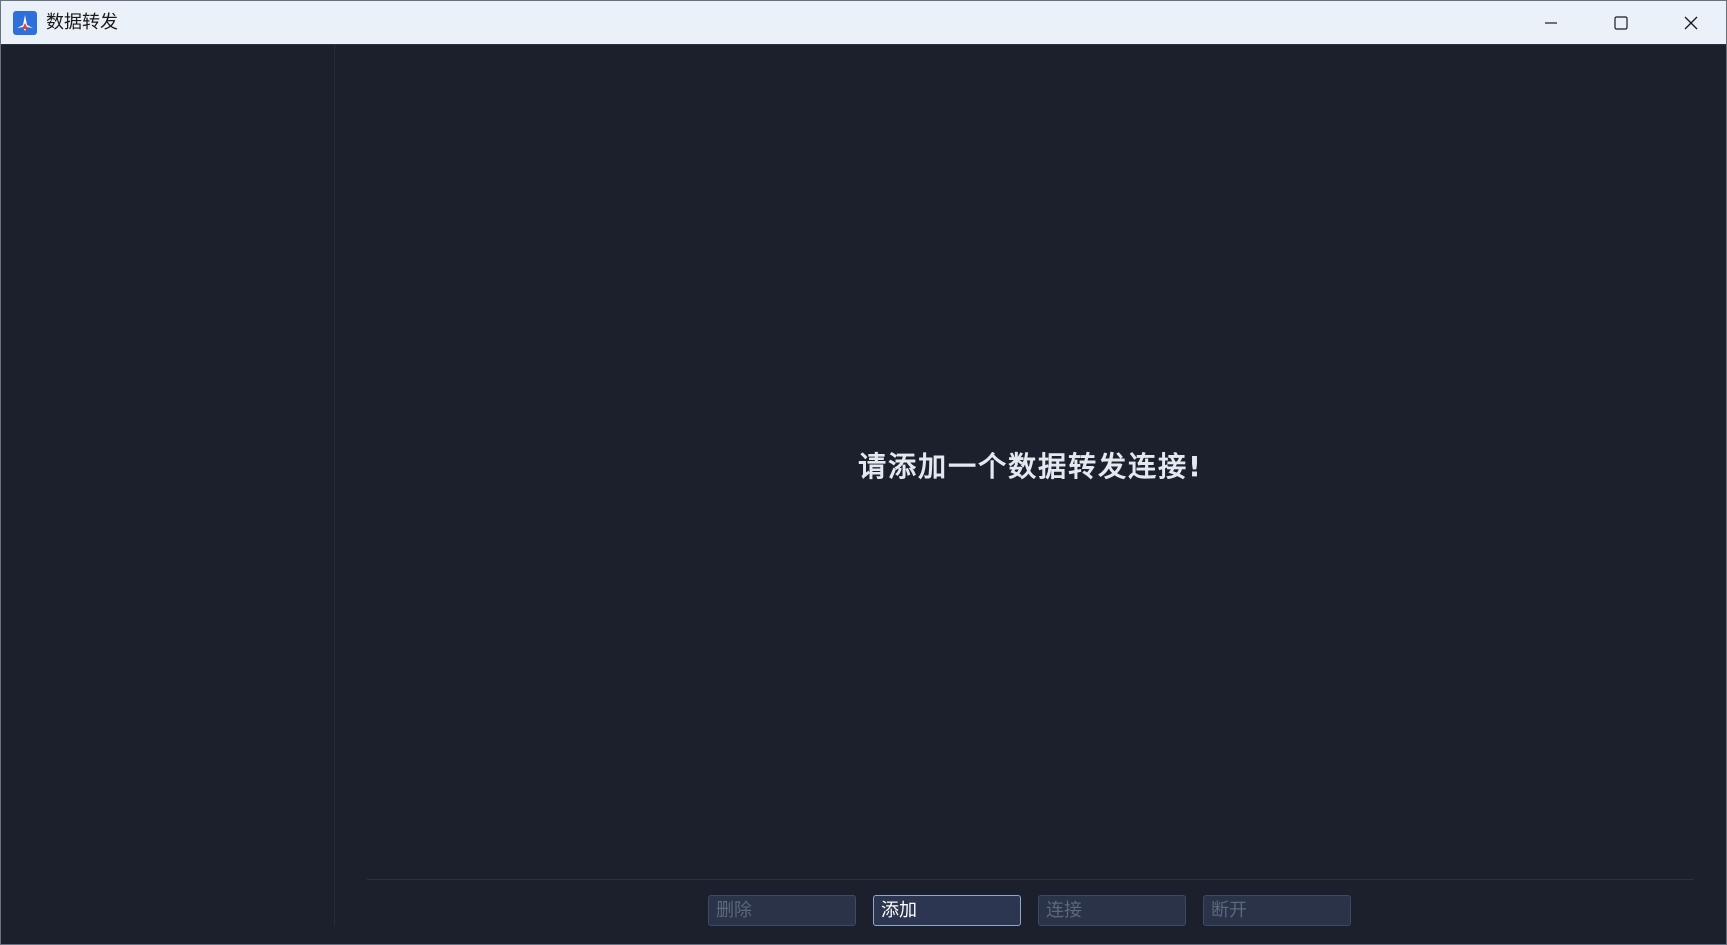  I want to click on window-title: 数据转发, so click(82, 22).